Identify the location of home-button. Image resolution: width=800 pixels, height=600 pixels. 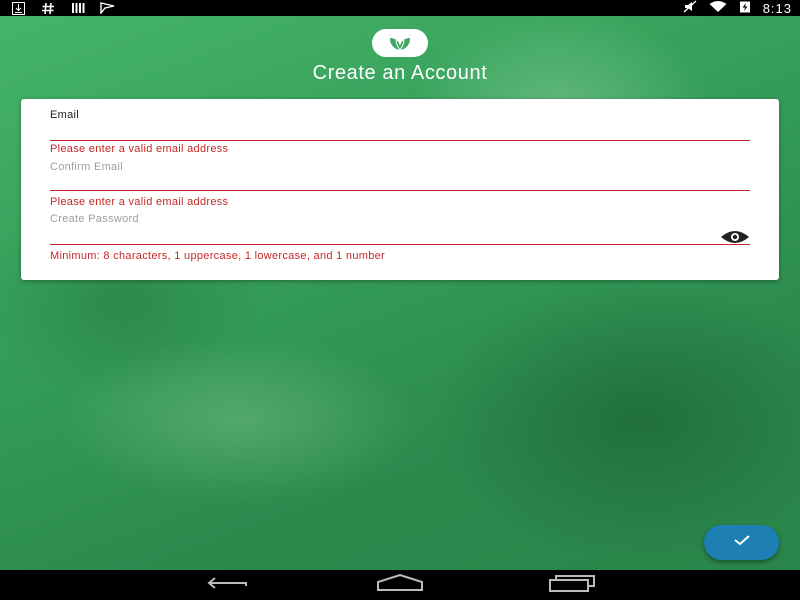
(400, 585).